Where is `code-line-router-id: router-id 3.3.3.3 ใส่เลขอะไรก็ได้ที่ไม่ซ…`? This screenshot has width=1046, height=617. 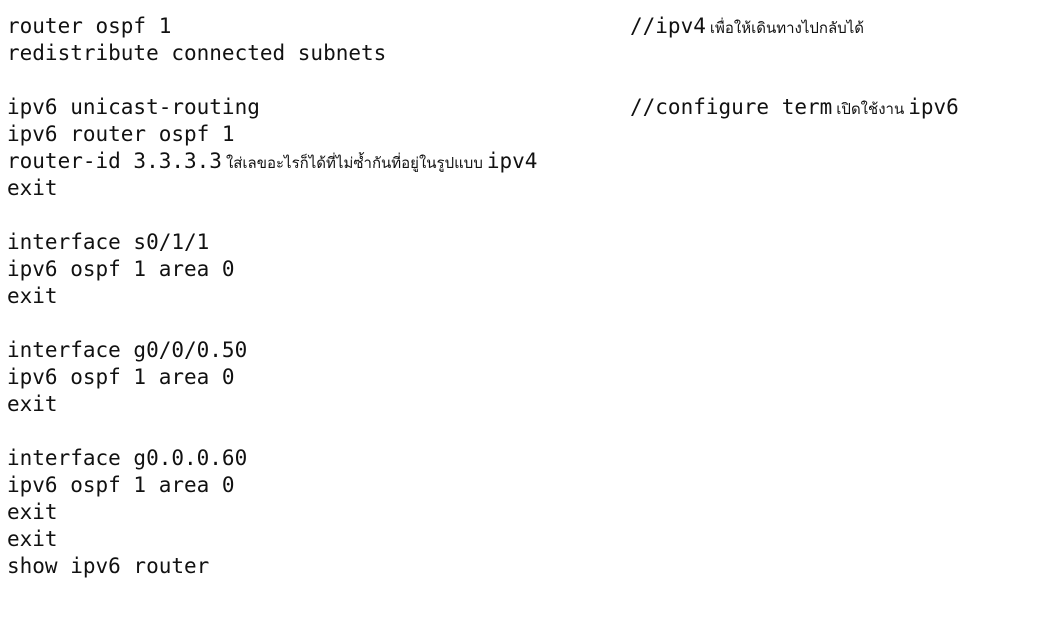 code-line-router-id: router-id 3.3.3.3 ใส่เลขอะไรก็ได้ที่ไม่ซ… is located at coordinates (272, 161).